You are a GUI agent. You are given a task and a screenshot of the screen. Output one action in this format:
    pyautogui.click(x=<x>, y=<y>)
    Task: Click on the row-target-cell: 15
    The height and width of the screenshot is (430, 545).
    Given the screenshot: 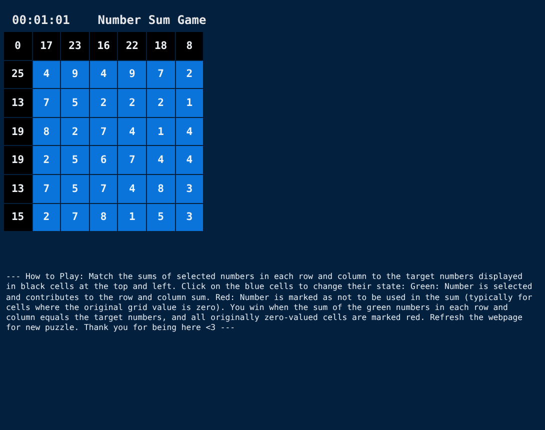 What is the action you would take?
    pyautogui.click(x=18, y=218)
    